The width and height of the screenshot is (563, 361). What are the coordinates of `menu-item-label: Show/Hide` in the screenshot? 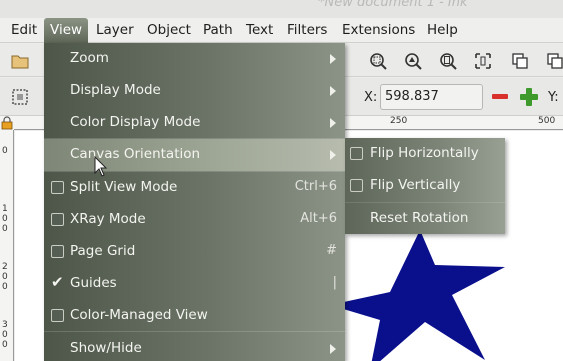 It's located at (106, 348).